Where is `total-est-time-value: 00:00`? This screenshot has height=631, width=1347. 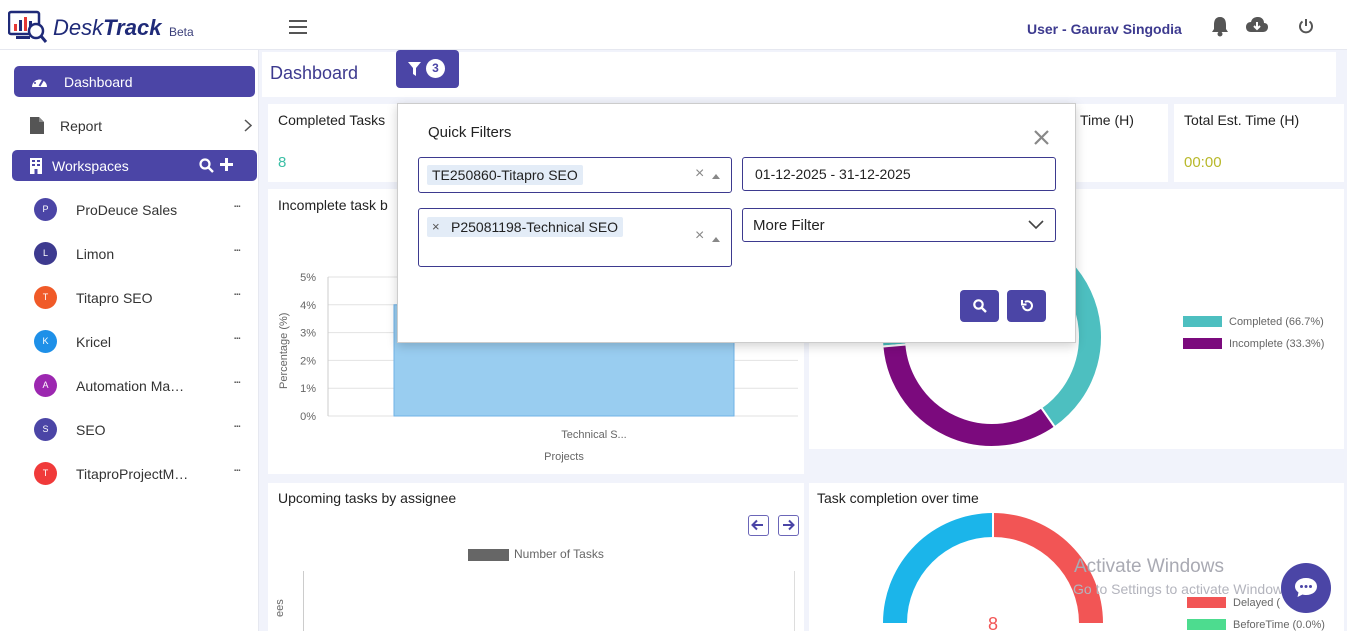
total-est-time-value: 00:00 is located at coordinates (1203, 162).